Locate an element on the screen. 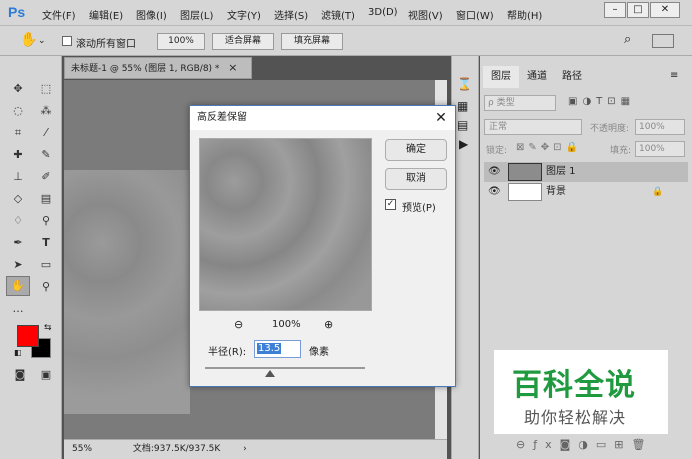 The image size is (692, 459). dodge-tool-icon: ⚲ is located at coordinates (46, 221).